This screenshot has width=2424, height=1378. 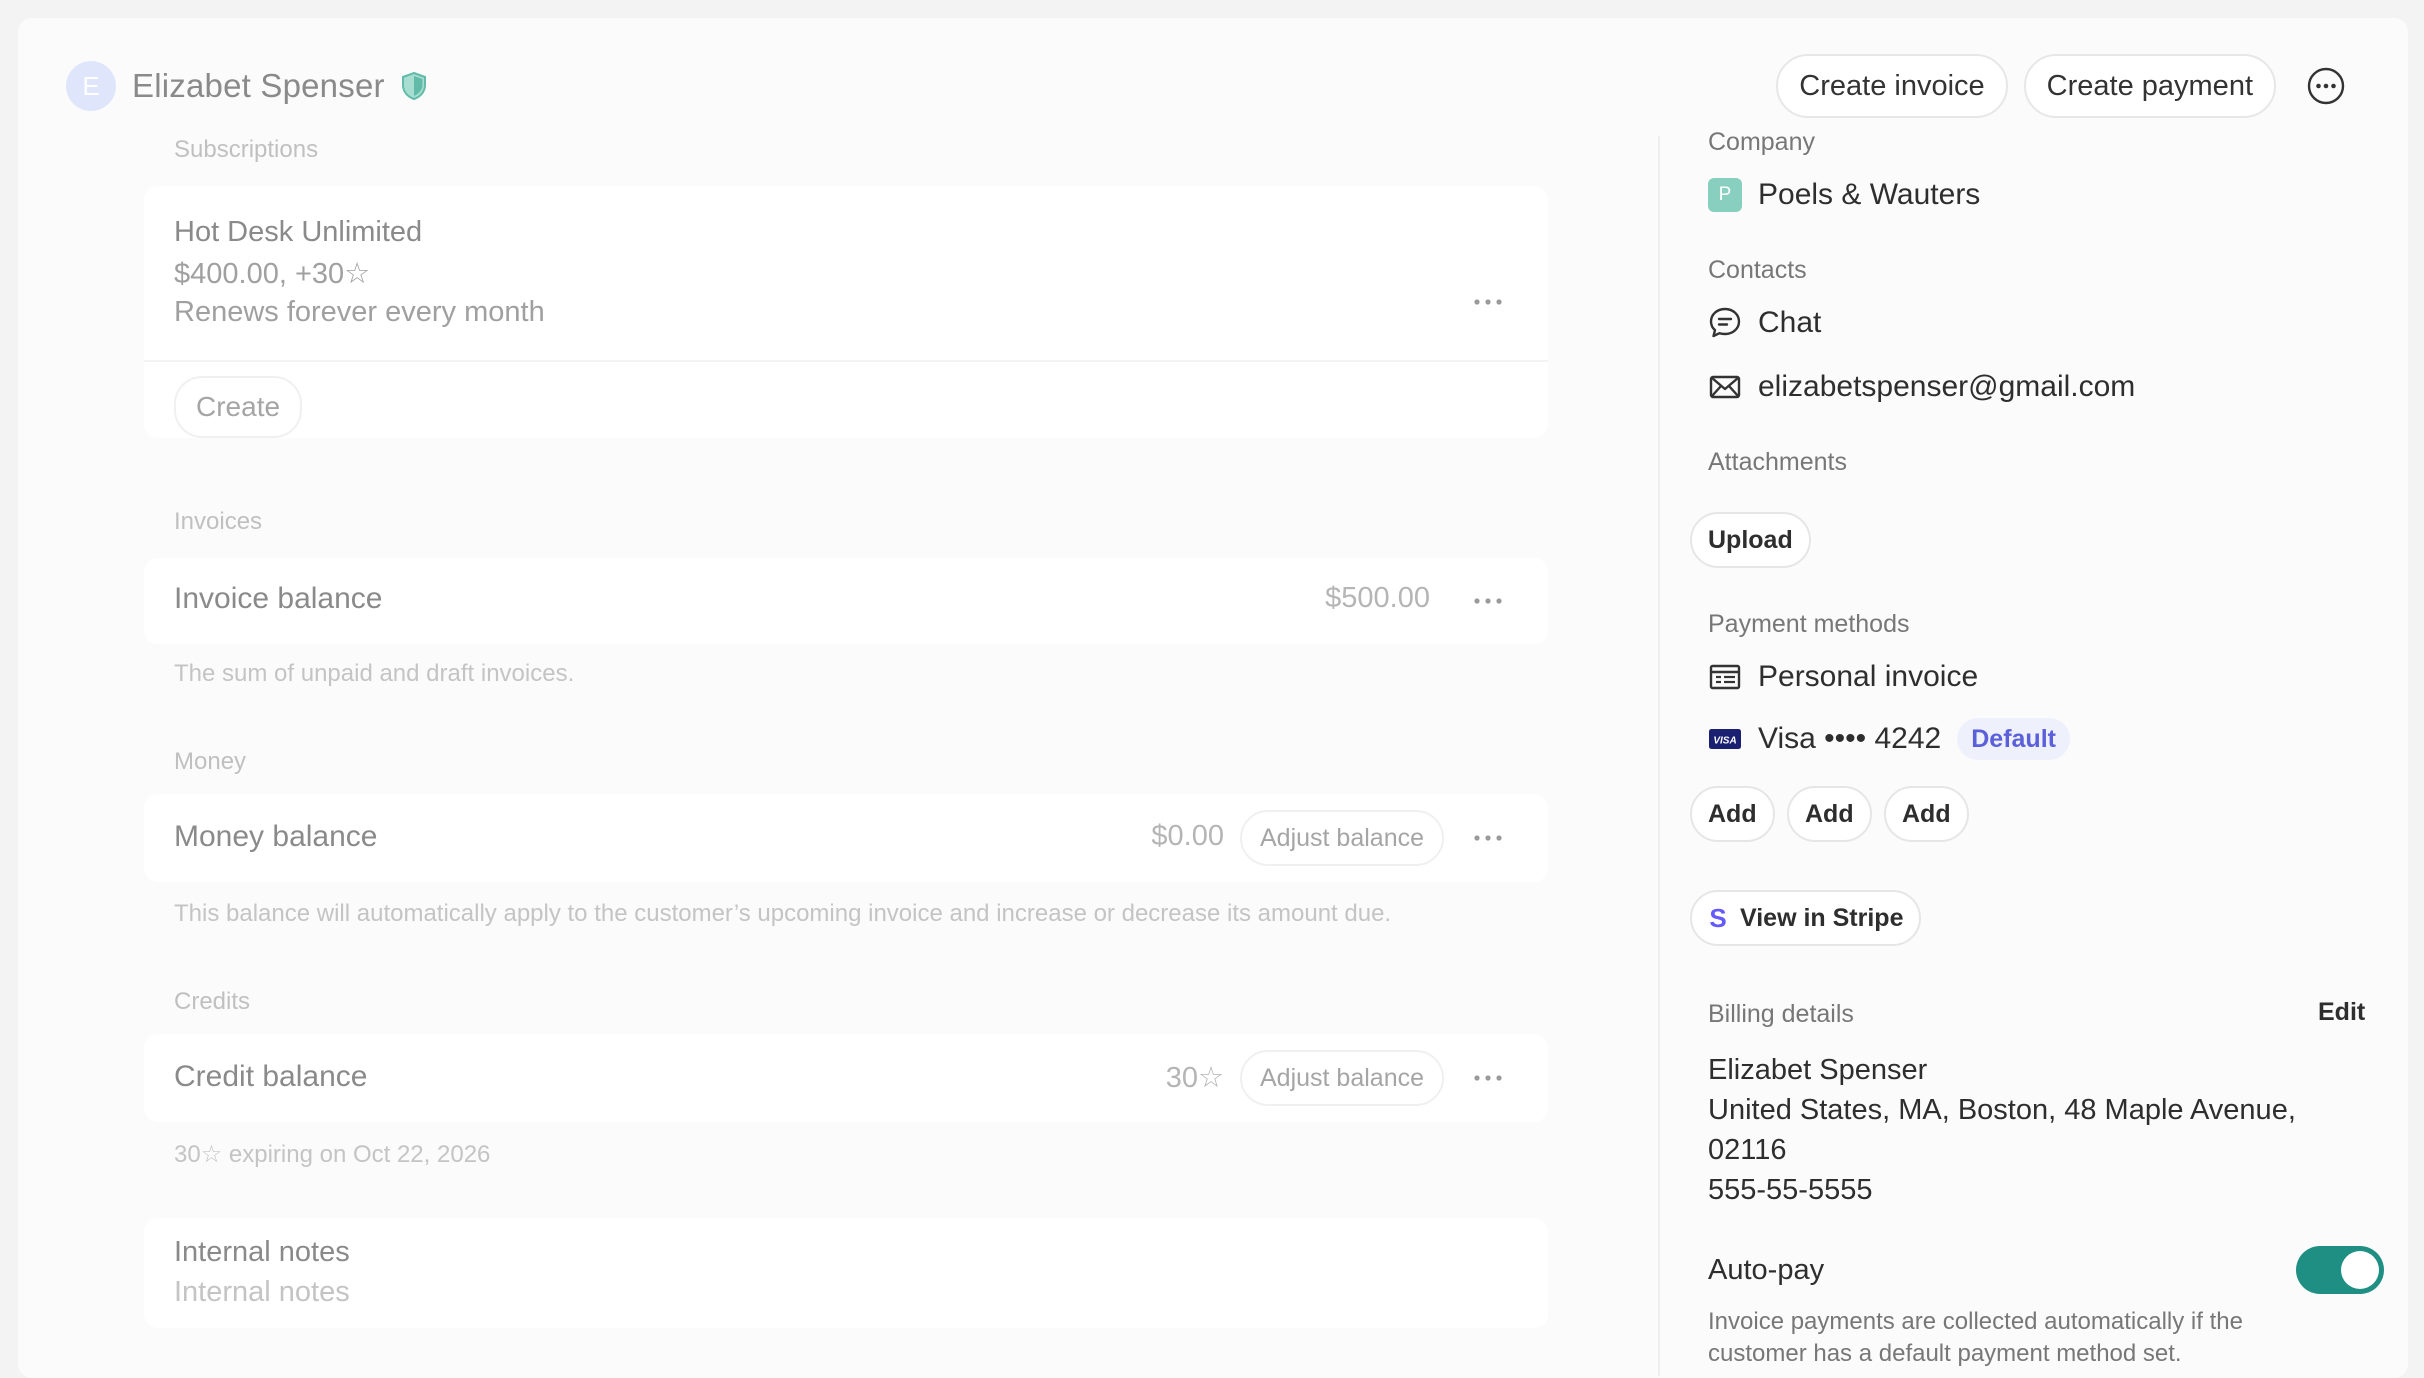 What do you see at coordinates (1757, 270) in the screenshot?
I see `contacts-label: Contacts` at bounding box center [1757, 270].